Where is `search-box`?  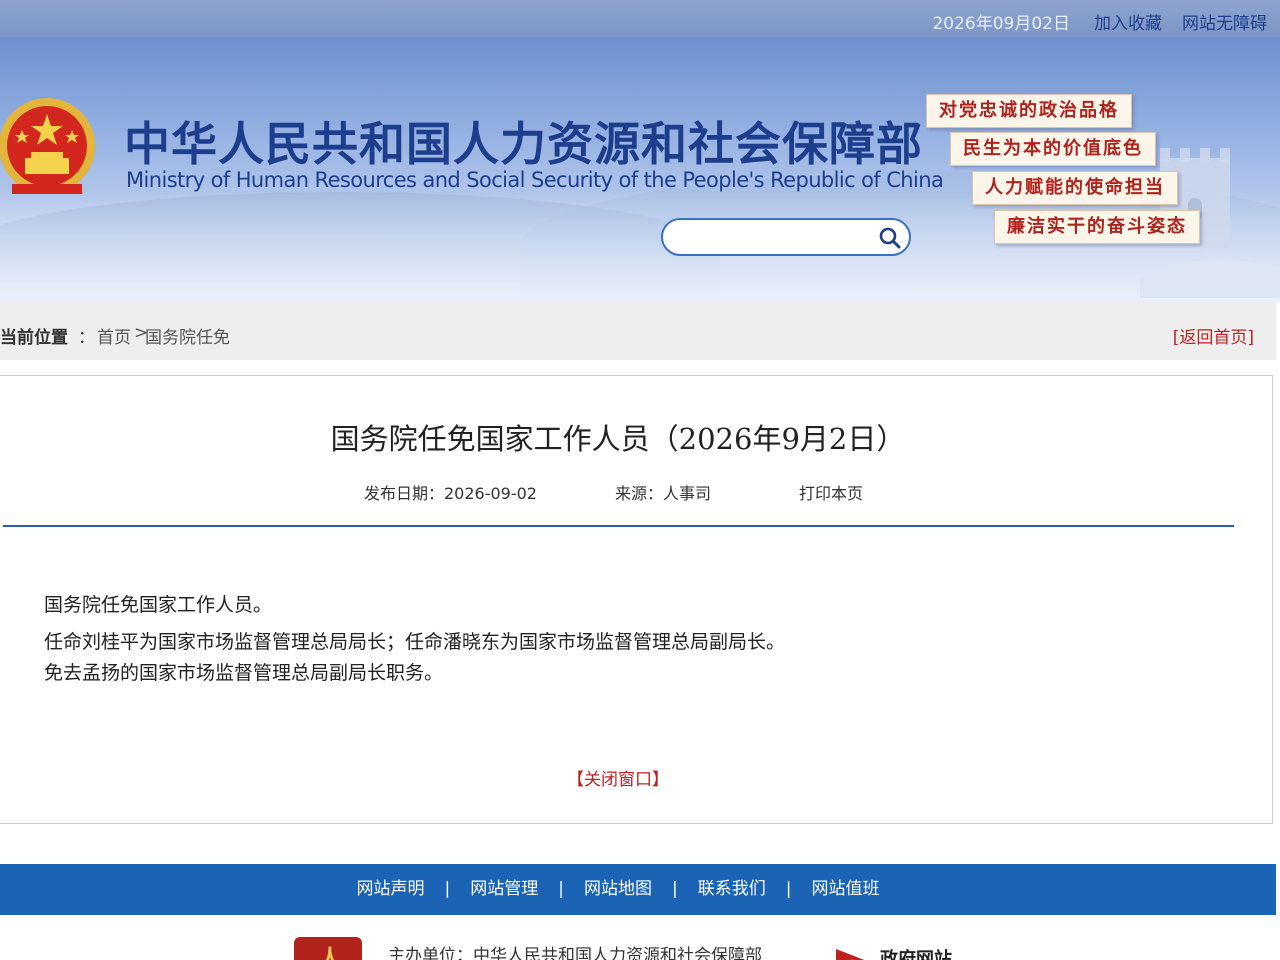
search-box is located at coordinates (786, 237).